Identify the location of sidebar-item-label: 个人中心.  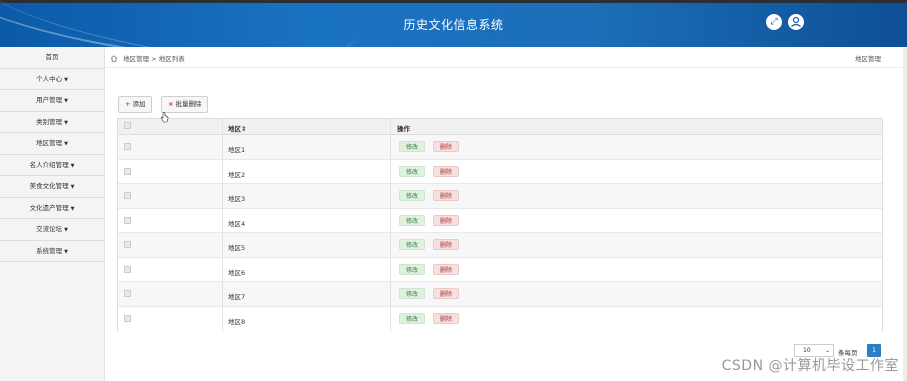
(49, 78).